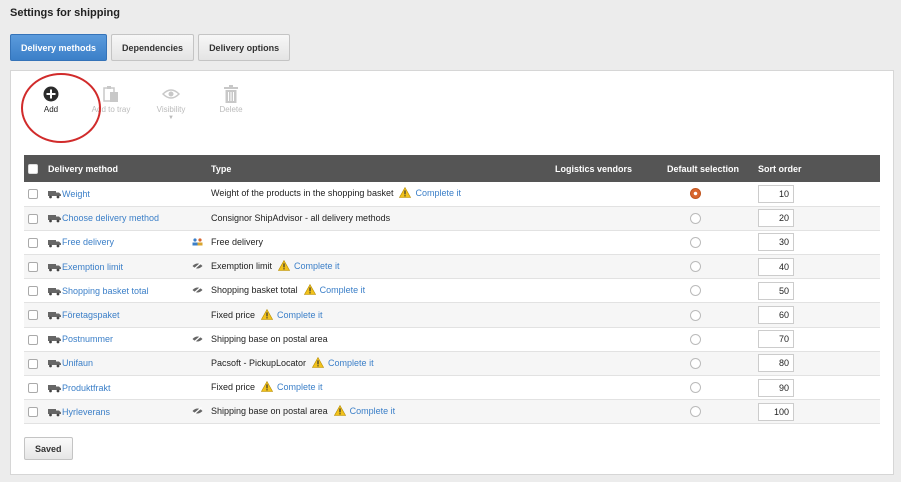 The height and width of the screenshot is (482, 901). Describe the element at coordinates (86, 412) in the screenshot. I see `delivery-method-link: Hyrleverans` at that location.